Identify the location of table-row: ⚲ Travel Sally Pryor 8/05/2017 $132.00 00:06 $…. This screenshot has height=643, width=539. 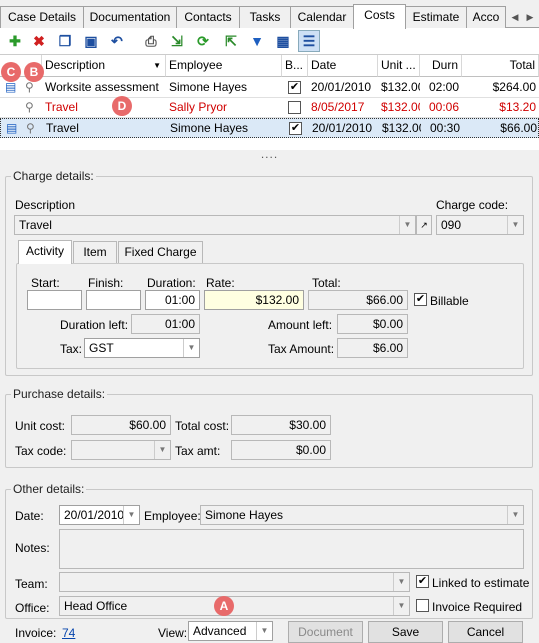
(269, 108).